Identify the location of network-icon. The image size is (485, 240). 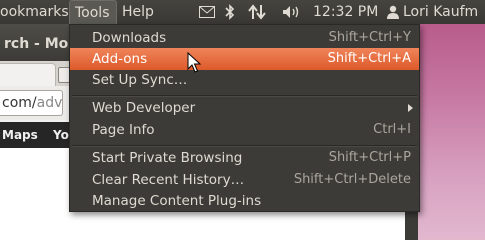
(257, 12).